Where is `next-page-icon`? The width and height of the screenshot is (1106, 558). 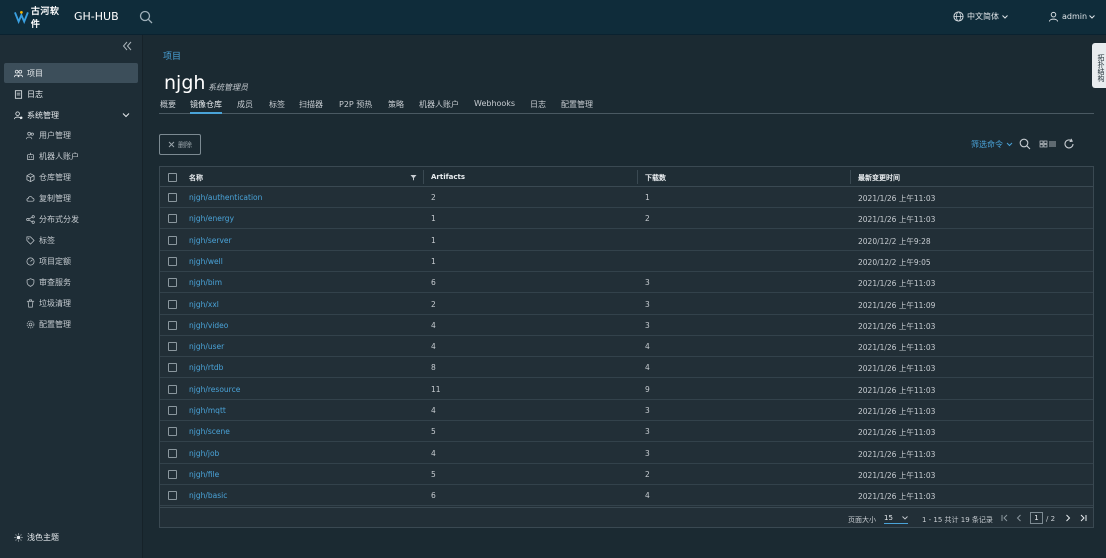 next-page-icon is located at coordinates (1068, 518).